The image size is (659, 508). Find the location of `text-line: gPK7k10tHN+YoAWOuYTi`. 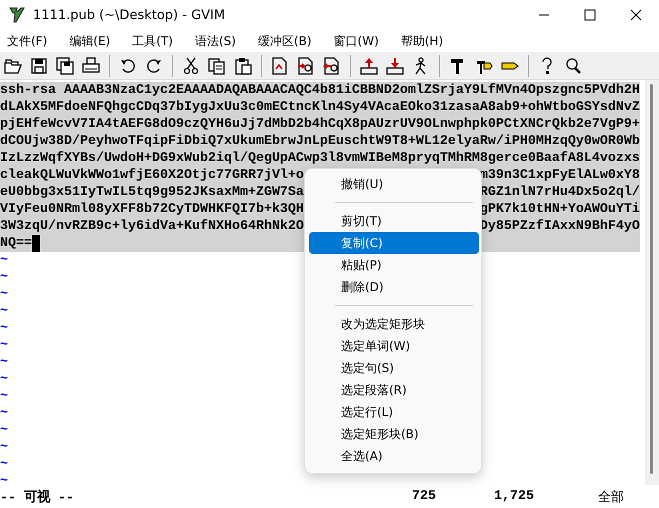

text-line: gPK7k10tHN+YoAWOuYTi is located at coordinates (560, 209).